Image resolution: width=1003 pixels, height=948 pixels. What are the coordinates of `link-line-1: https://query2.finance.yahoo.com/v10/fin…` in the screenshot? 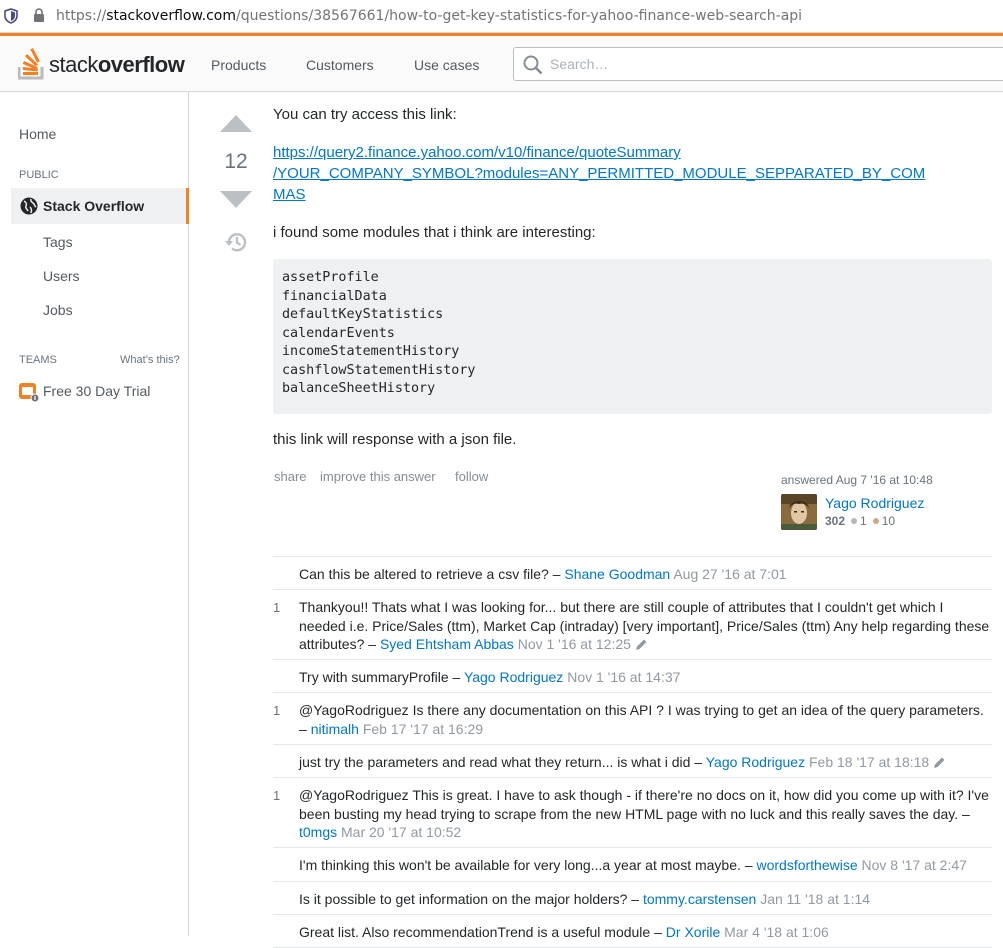 It's located at (477, 152).